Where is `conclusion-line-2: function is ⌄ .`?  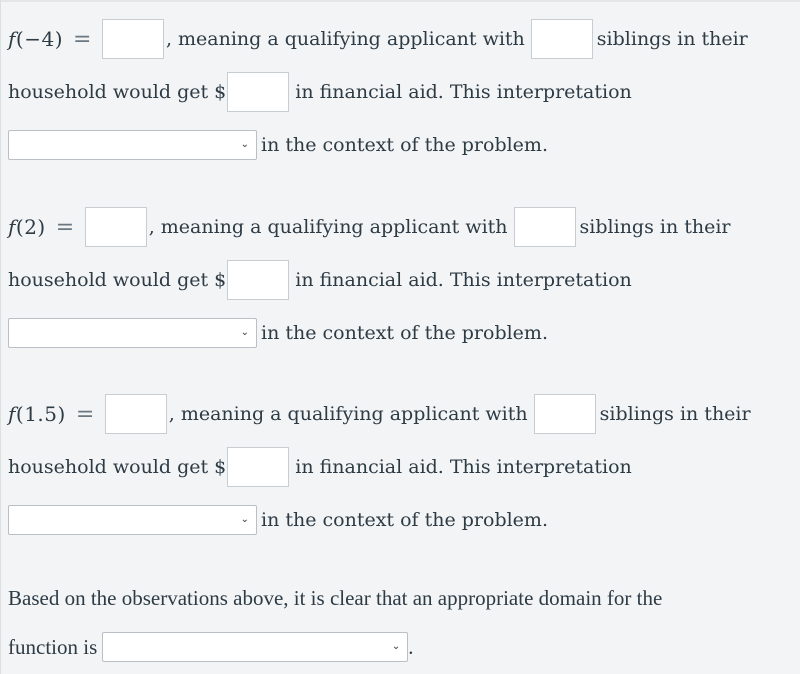 conclusion-line-2: function is ⌄ . is located at coordinates (211, 647).